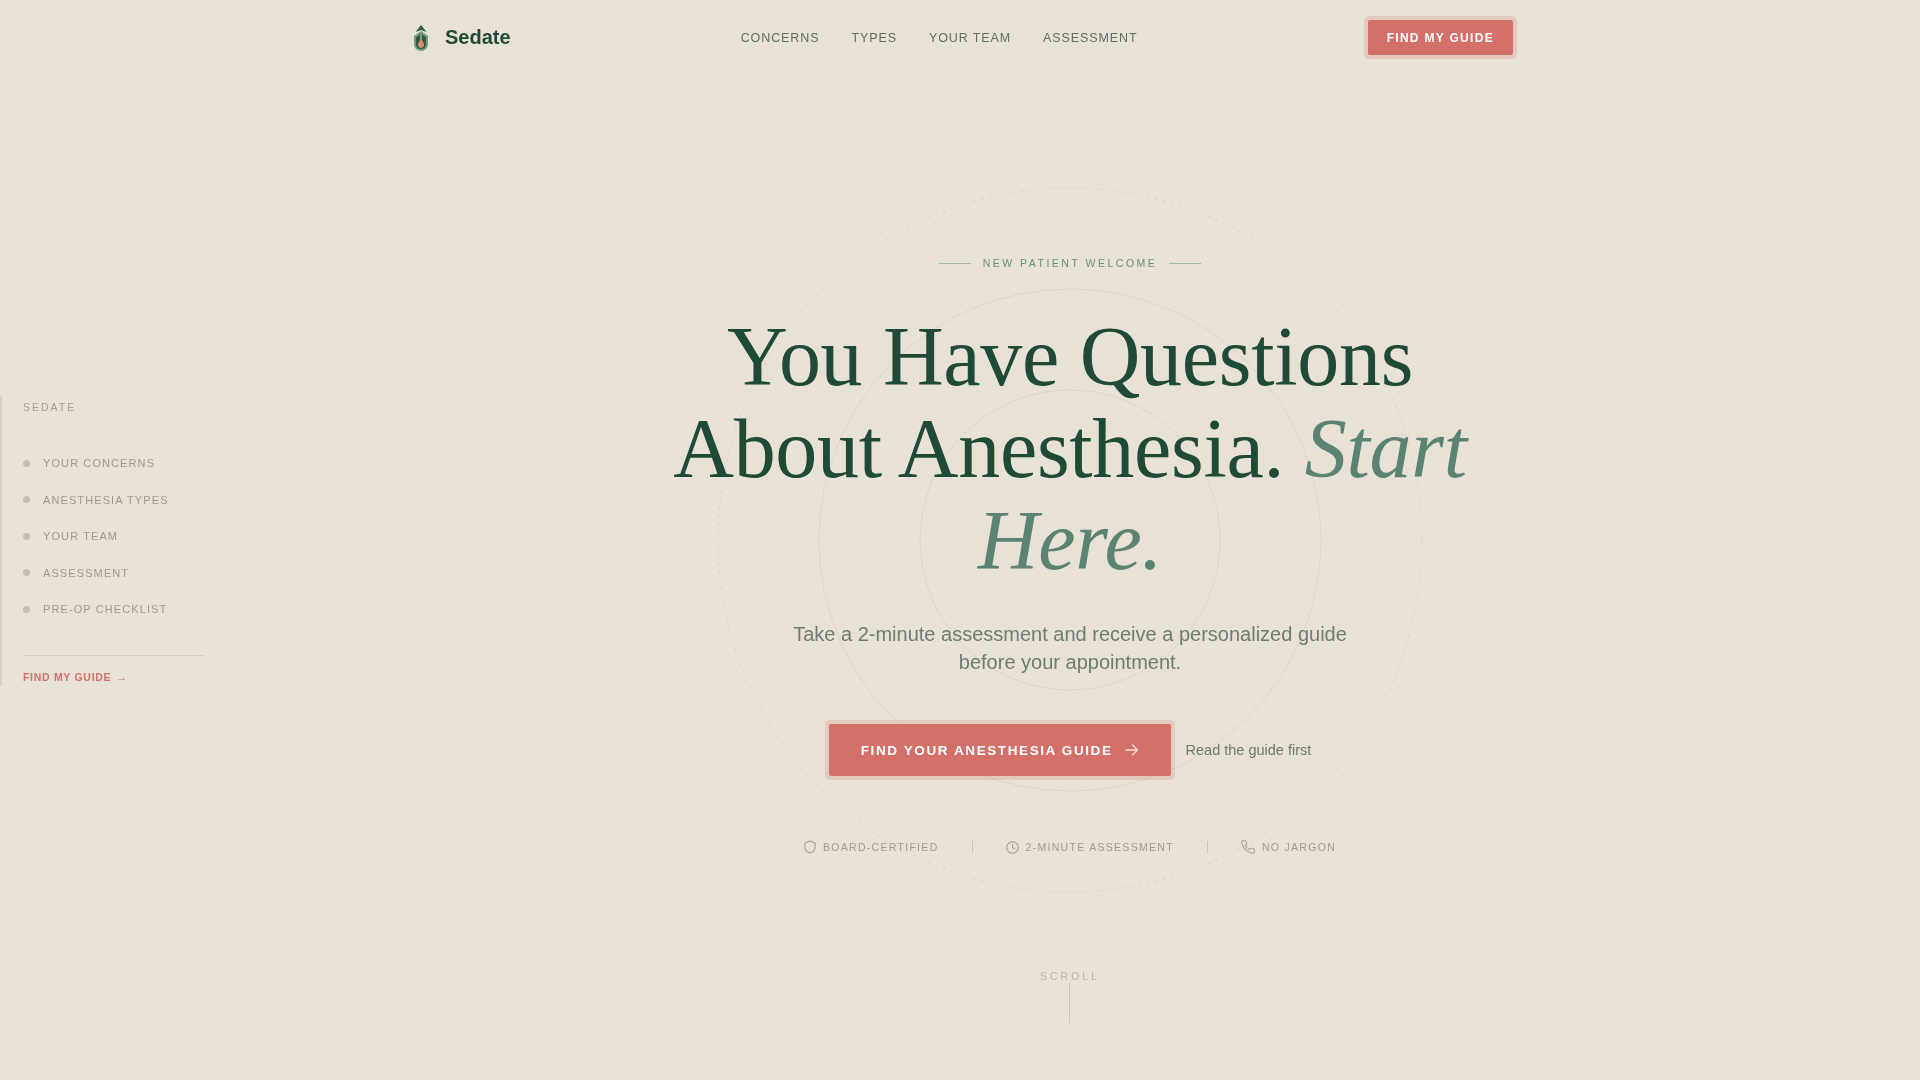 The height and width of the screenshot is (1080, 1920). I want to click on sidebar-title: SEDATE, so click(50, 407).